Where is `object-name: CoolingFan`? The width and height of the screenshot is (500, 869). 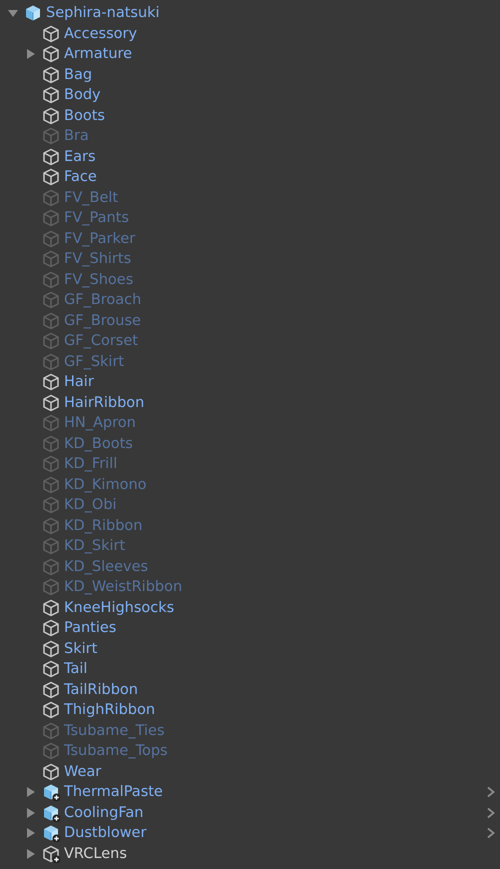
object-name: CoolingFan is located at coordinates (104, 812).